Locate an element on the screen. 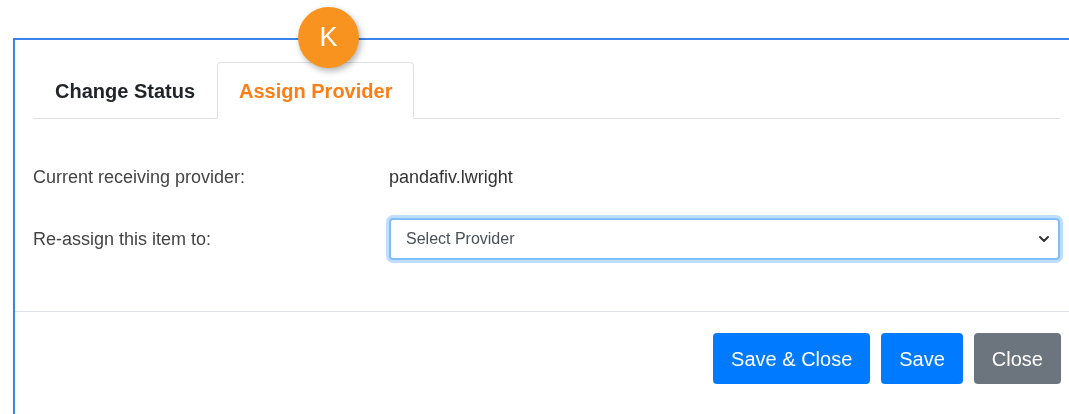 The image size is (1069, 414). step-badge: K is located at coordinates (328, 37).